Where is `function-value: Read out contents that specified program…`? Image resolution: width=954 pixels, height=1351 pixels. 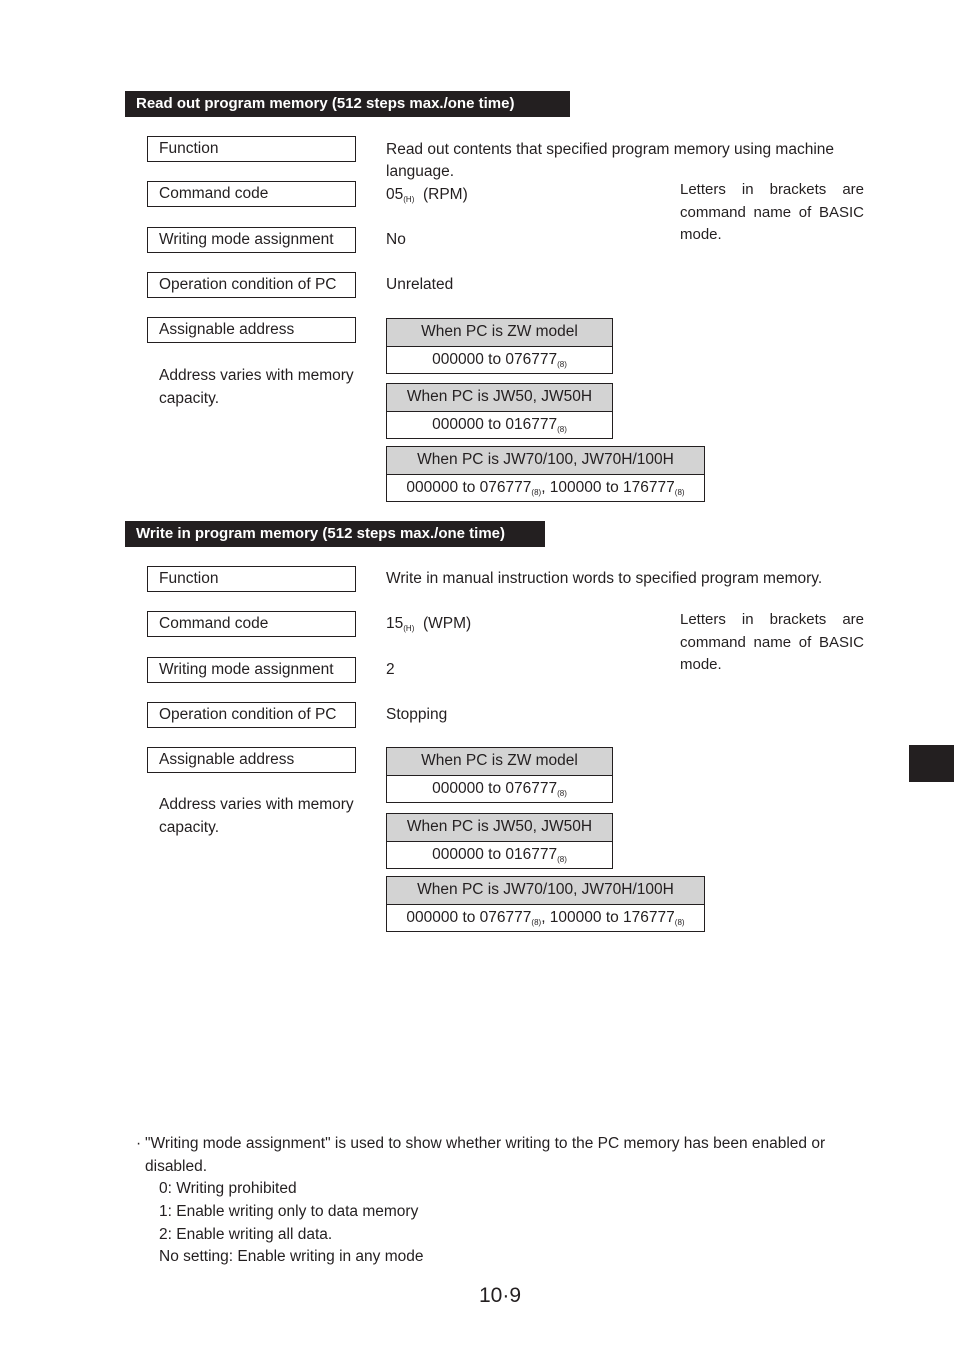 function-value: Read out contents that specified program… is located at coordinates (610, 160).